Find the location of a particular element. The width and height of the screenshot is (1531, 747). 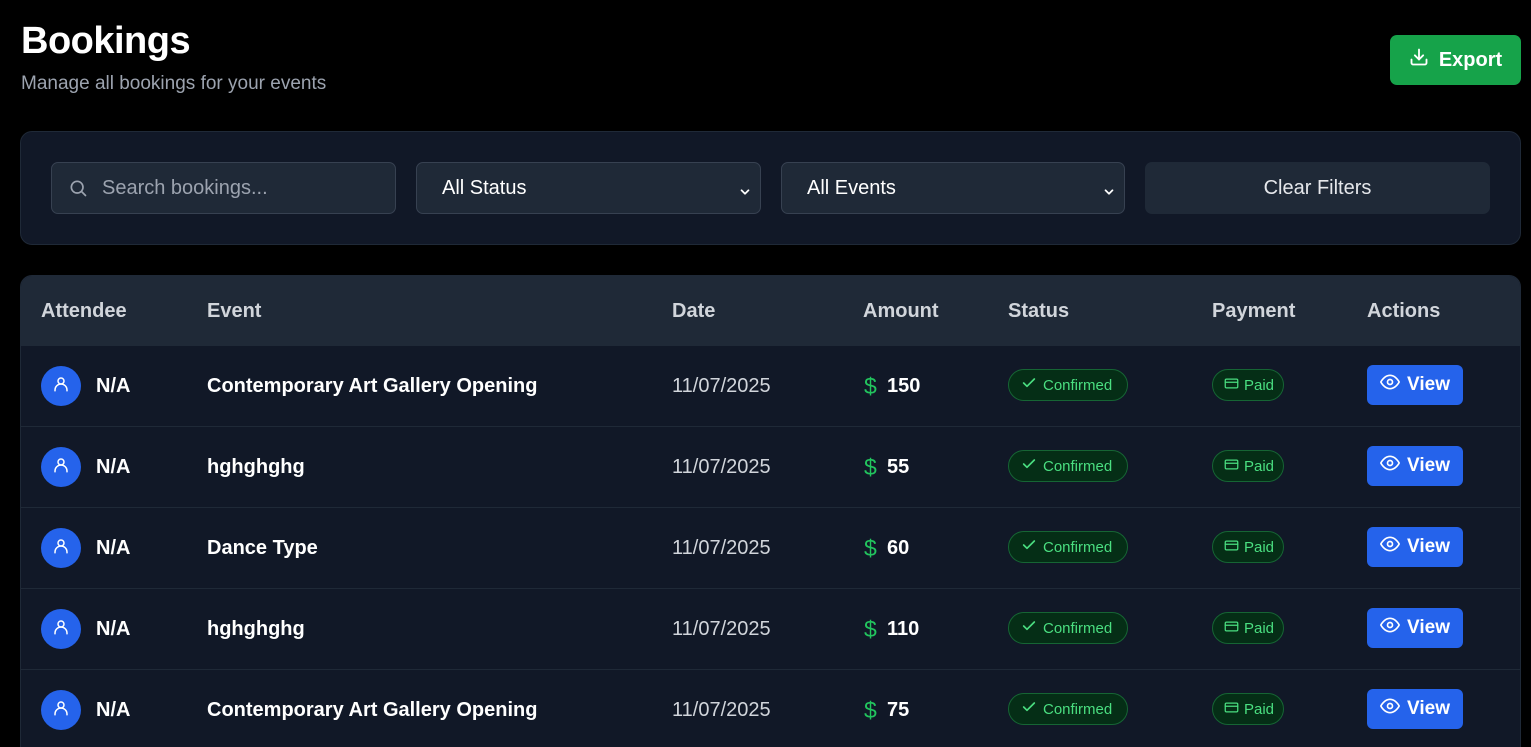

booking-amount: 110 is located at coordinates (903, 629).